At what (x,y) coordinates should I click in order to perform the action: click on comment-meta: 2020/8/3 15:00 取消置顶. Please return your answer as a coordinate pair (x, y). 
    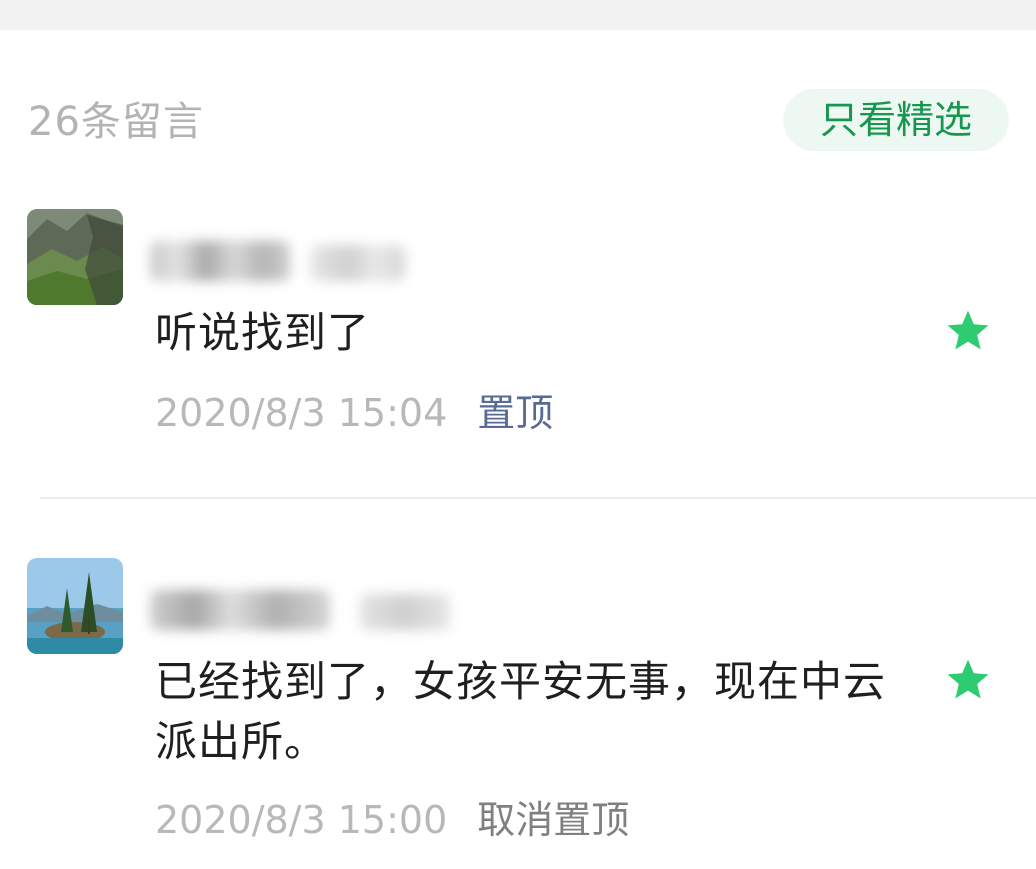
    Looking at the image, I should click on (392, 820).